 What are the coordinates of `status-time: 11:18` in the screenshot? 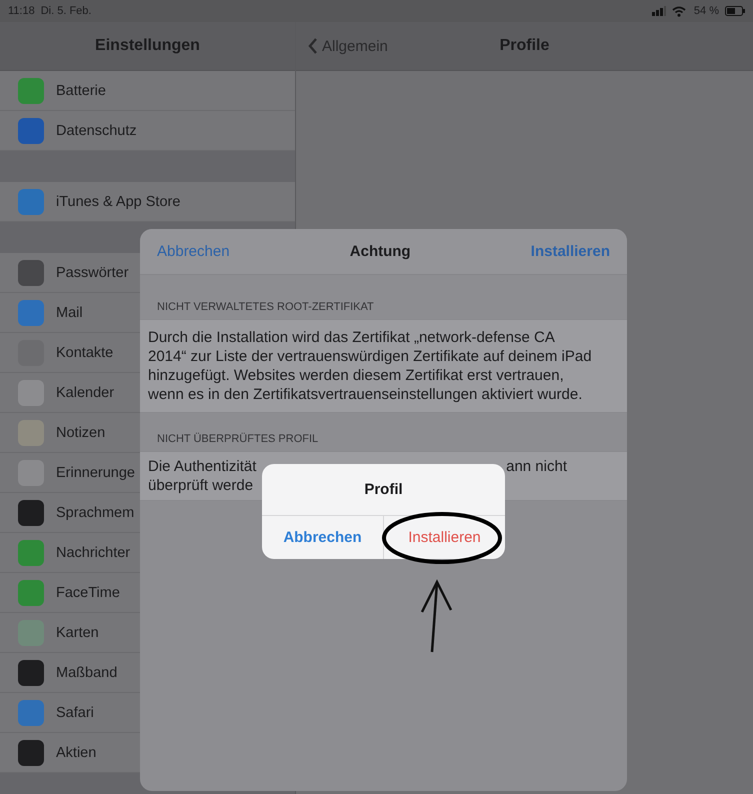 It's located at (21, 11).